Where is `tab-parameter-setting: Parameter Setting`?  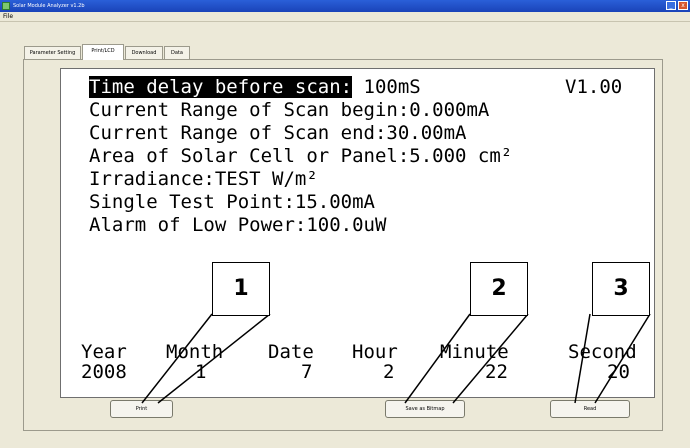 tab-parameter-setting: Parameter Setting is located at coordinates (52, 52).